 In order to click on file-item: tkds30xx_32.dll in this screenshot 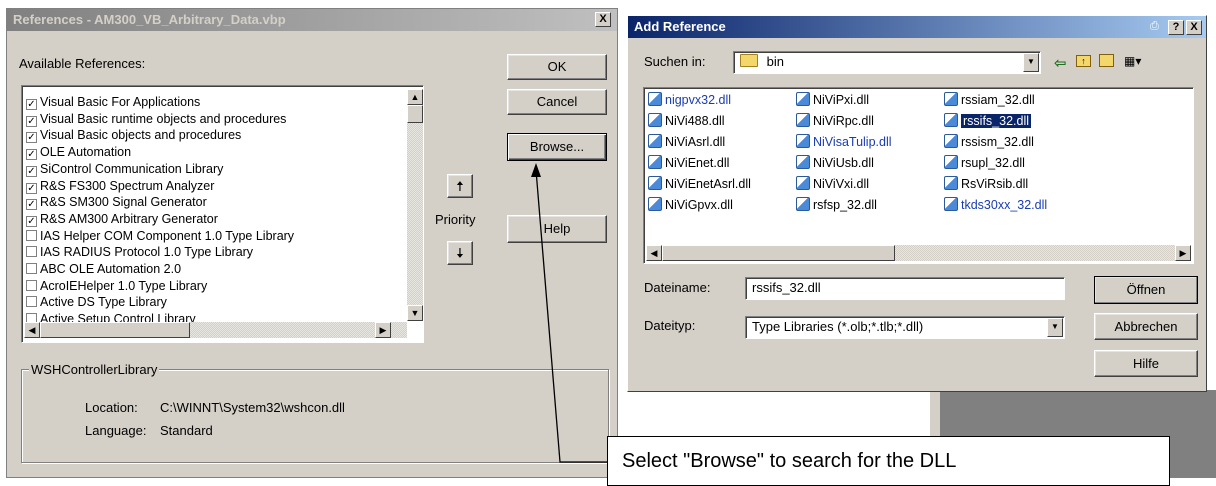, I will do `click(995, 205)`.